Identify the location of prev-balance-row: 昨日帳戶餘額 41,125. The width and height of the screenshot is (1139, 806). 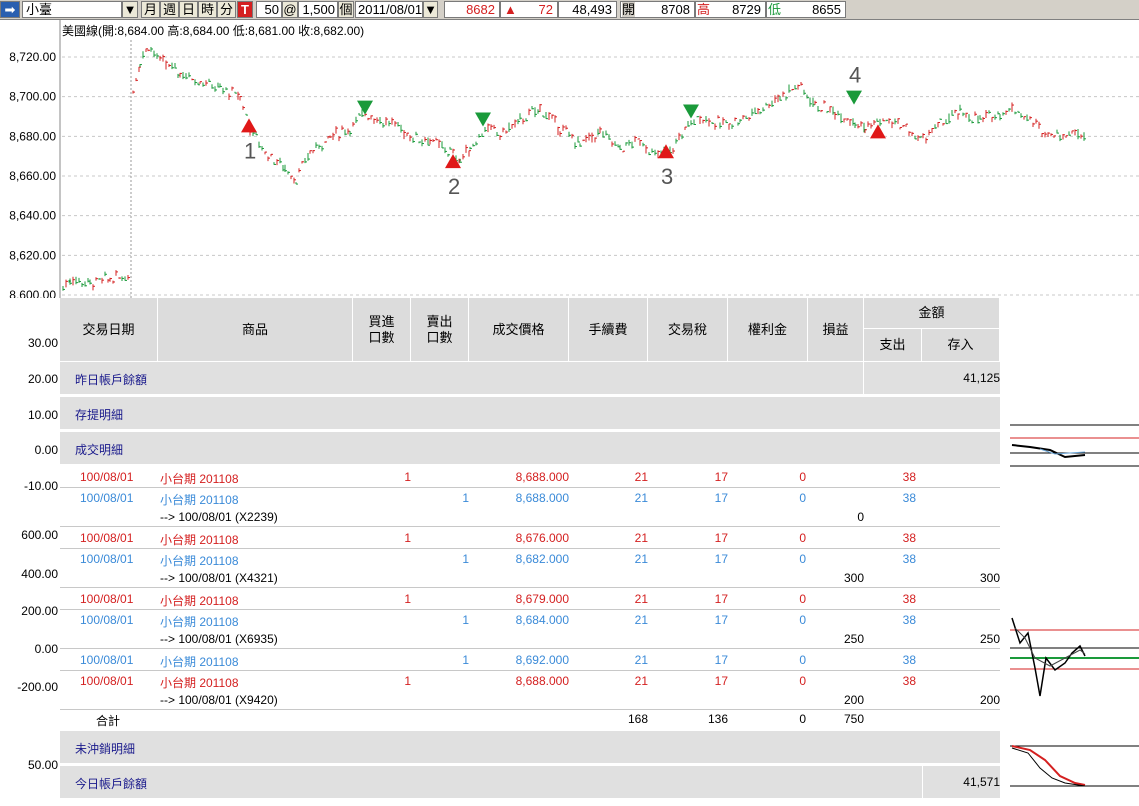
(530, 378).